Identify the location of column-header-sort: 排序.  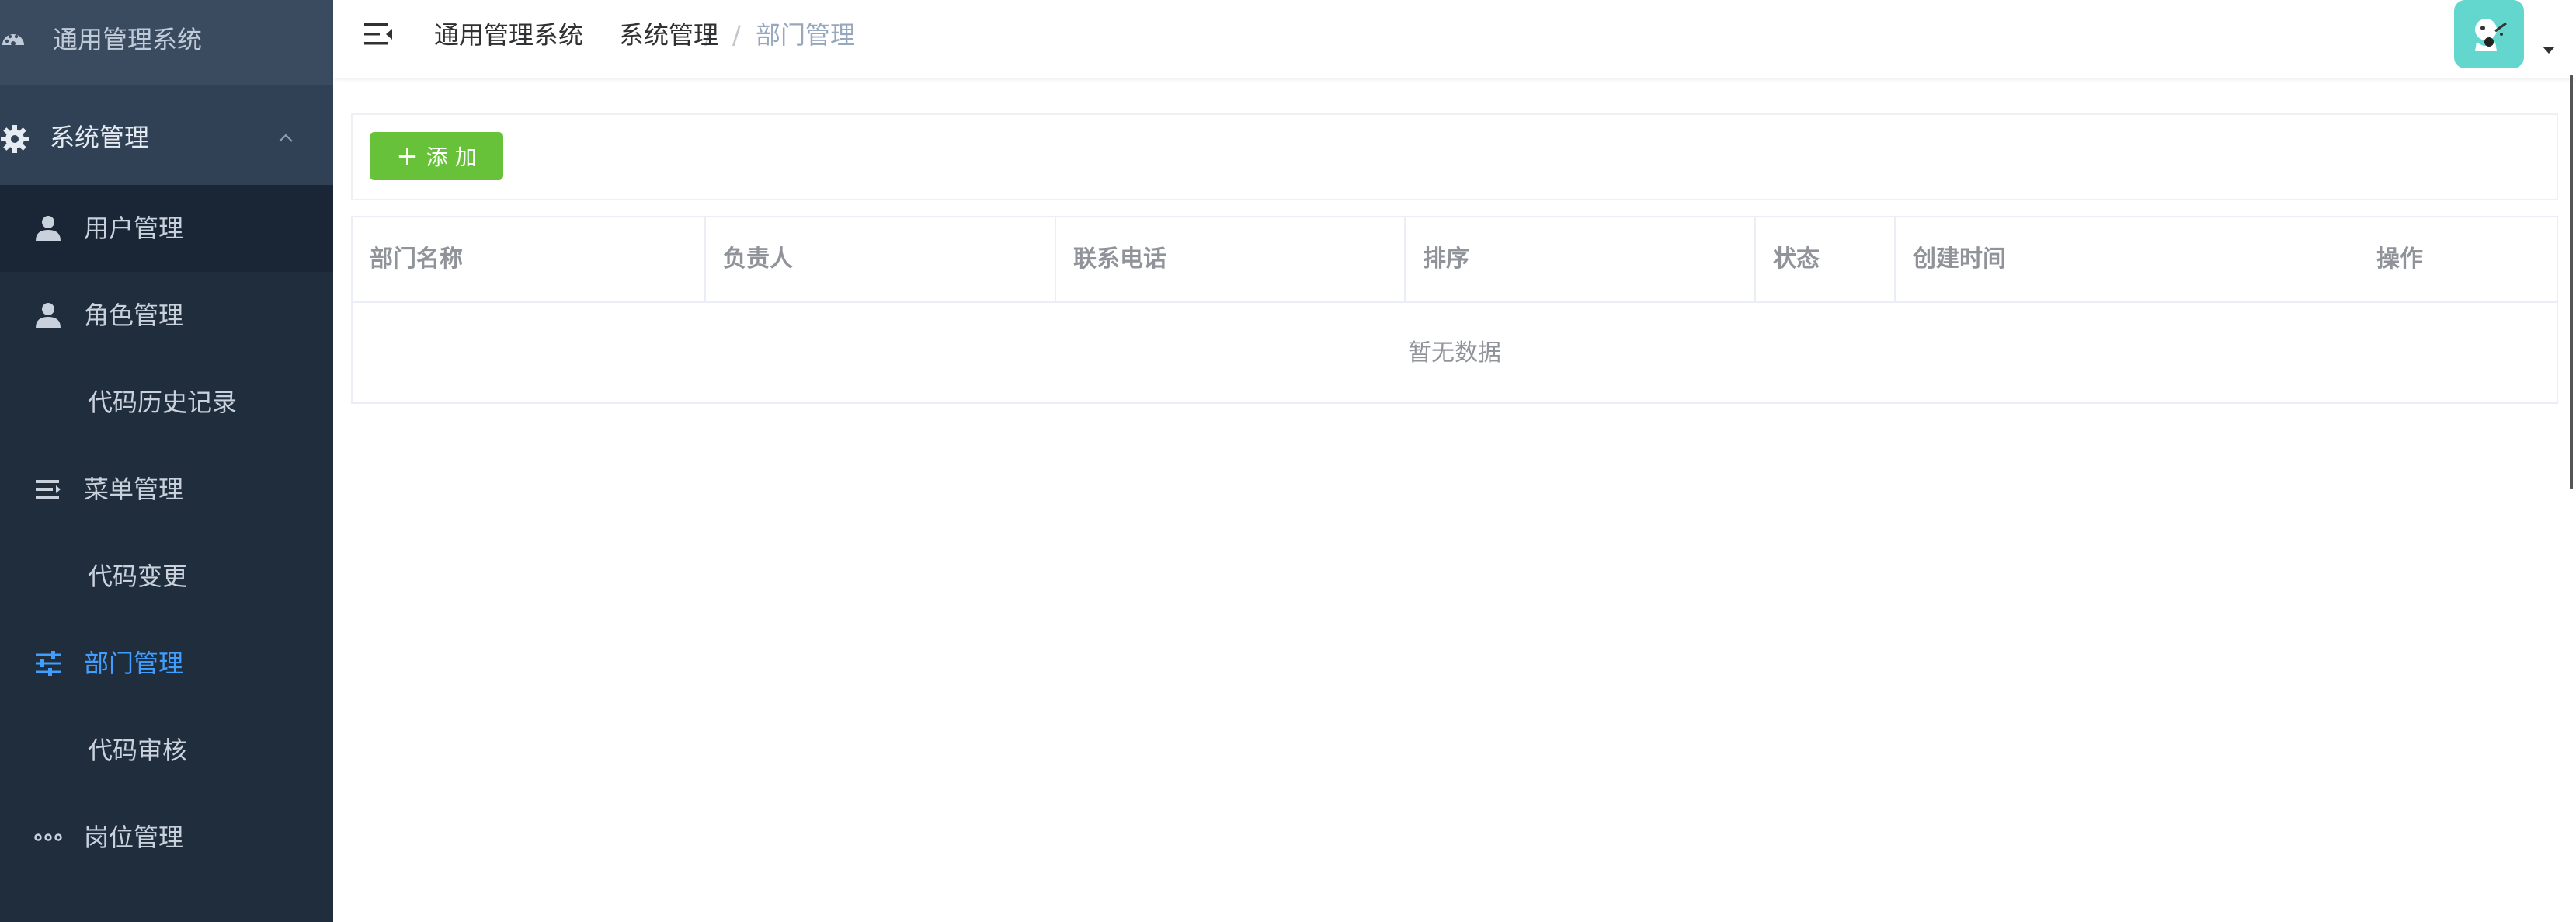
(1581, 259).